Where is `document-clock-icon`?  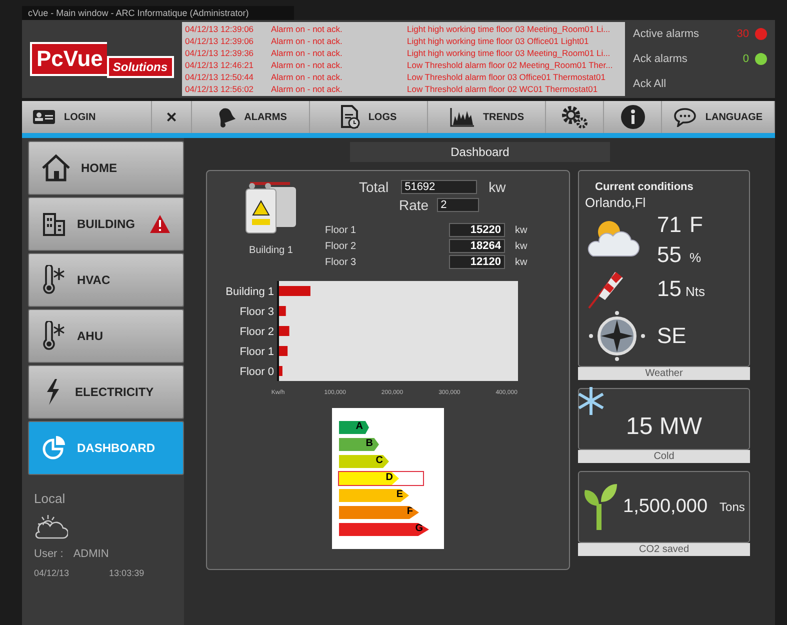 document-clock-icon is located at coordinates (350, 117).